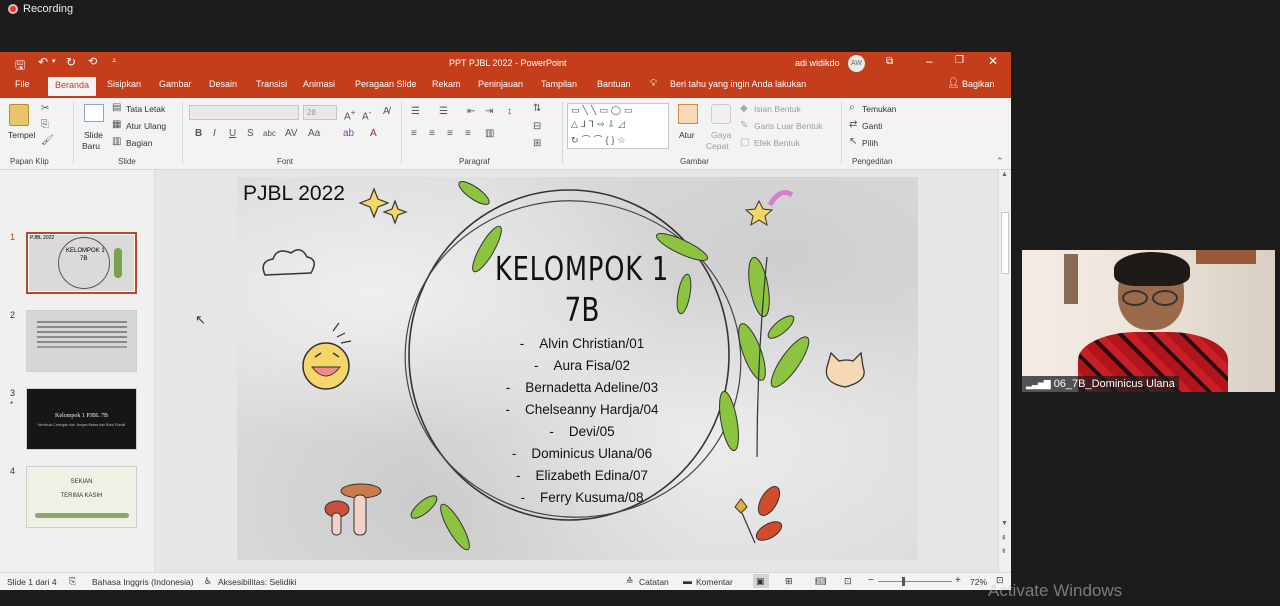  I want to click on next-slide-icon: ⇟, so click(1004, 551).